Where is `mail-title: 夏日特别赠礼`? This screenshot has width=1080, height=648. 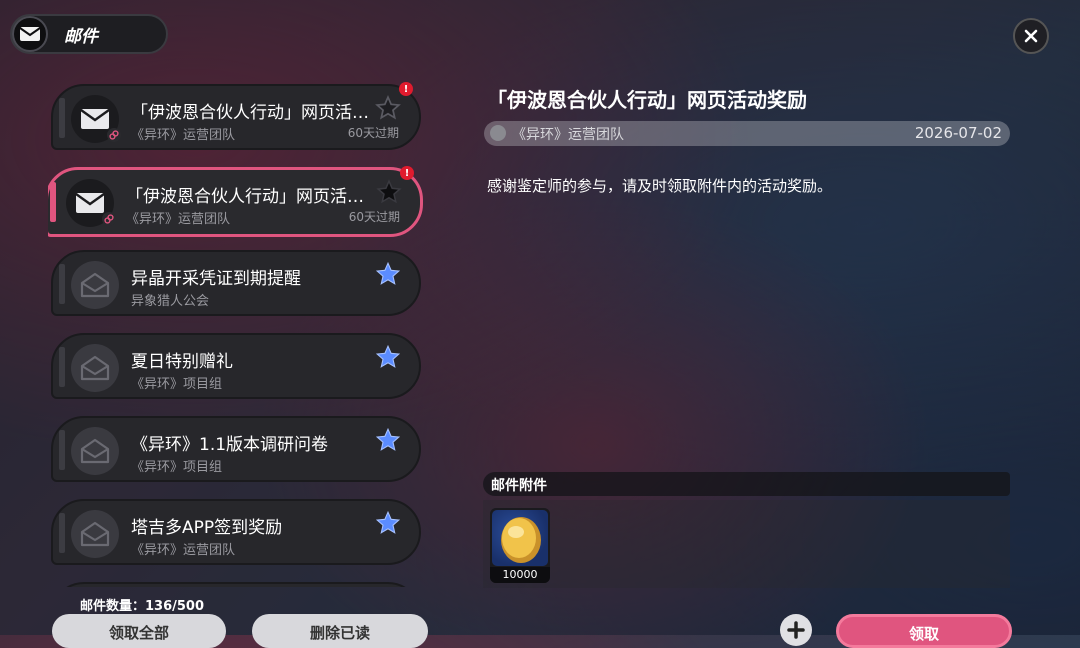 mail-title: 夏日特别赠礼 is located at coordinates (182, 362).